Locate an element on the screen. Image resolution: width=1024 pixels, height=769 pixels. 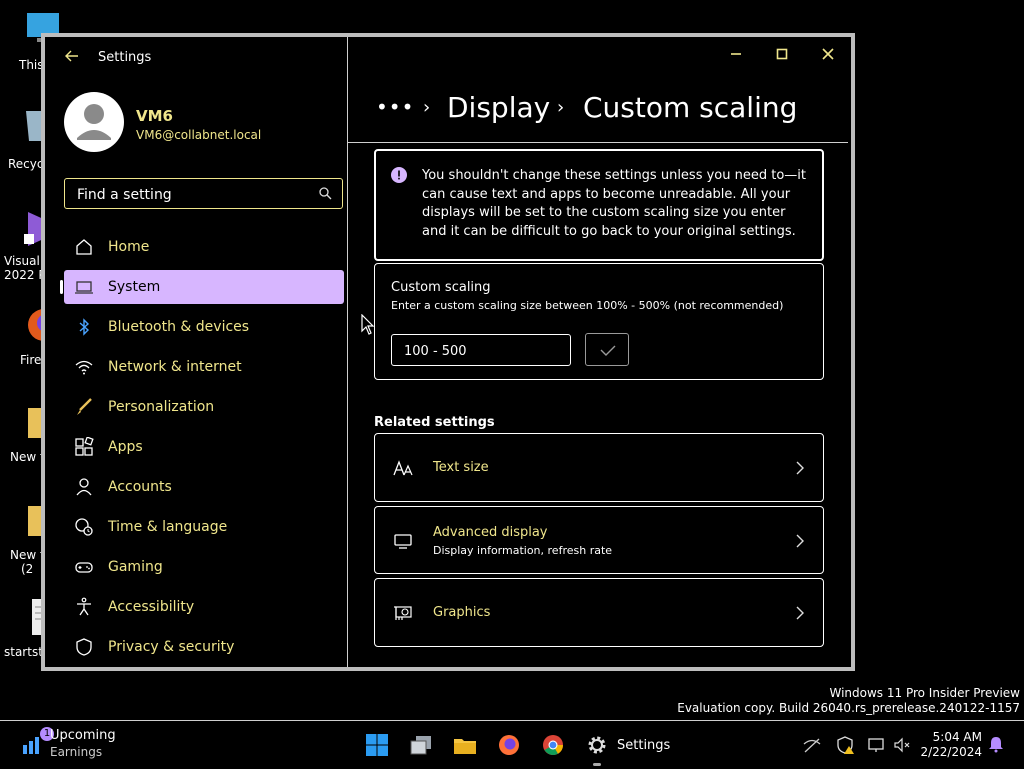
watermark-line: Windows 11 Pro Insider Preview is located at coordinates (924, 693).